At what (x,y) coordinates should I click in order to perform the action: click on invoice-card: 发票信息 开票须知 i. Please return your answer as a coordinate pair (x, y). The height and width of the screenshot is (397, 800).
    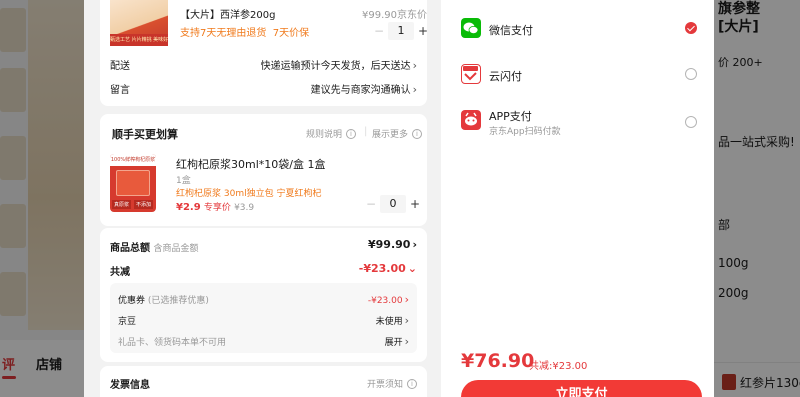
    Looking at the image, I should click on (263, 381).